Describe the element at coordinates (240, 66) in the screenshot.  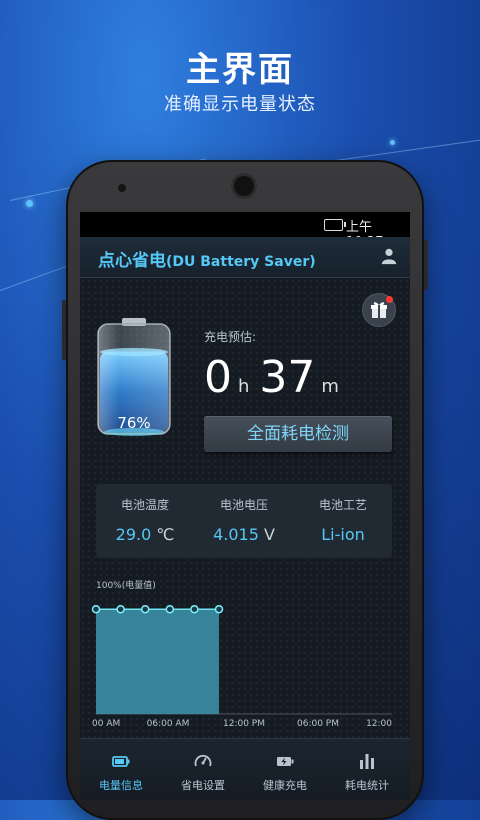
I see `promo-title: 主界面` at that location.